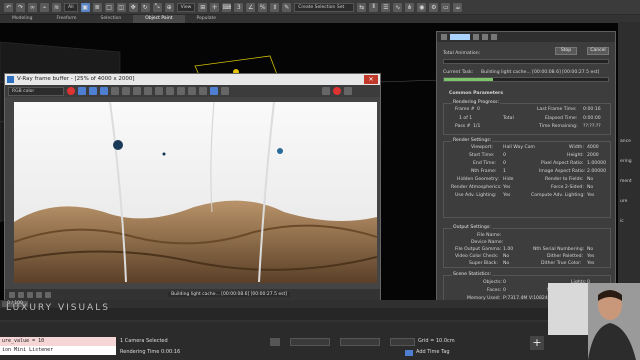 The image size is (640, 360). What do you see at coordinates (36, 91) in the screenshot?
I see `channel-dropdown: RGB color` at bounding box center [36, 91].